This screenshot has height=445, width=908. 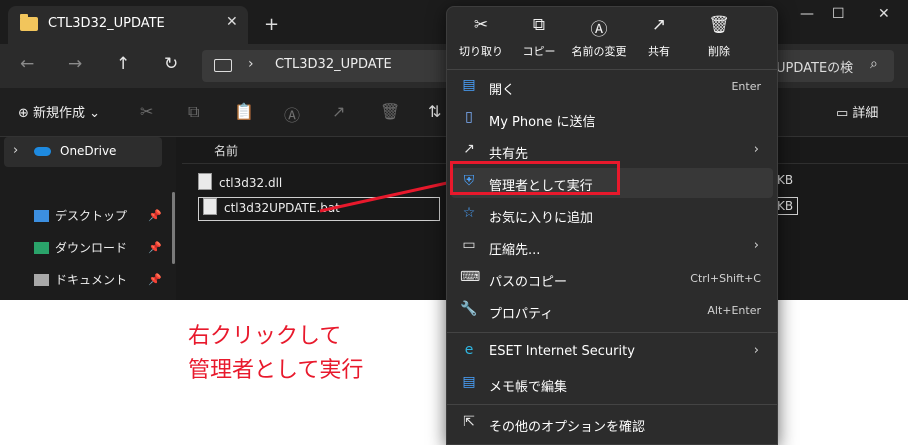 What do you see at coordinates (659, 51) in the screenshot?
I see `share-label: 共有` at bounding box center [659, 51].